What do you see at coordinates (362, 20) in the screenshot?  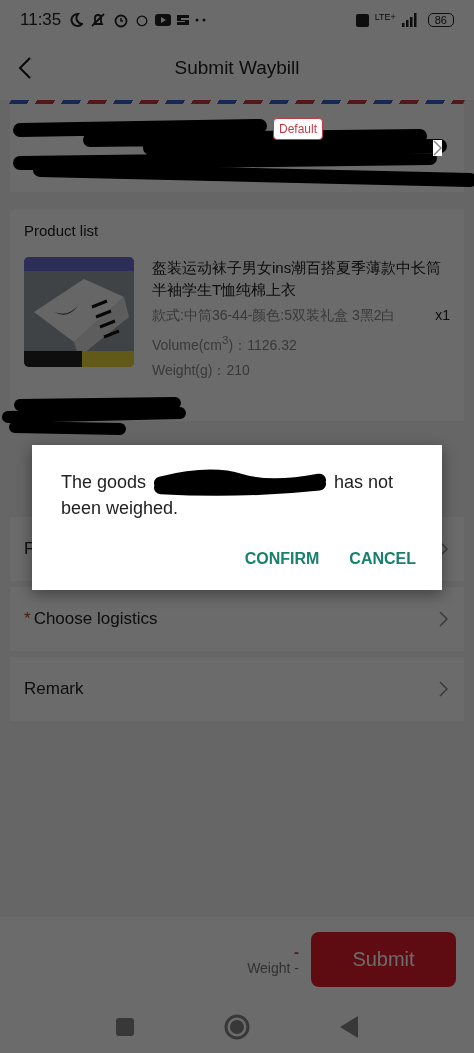 I see `volte-icon` at bounding box center [362, 20].